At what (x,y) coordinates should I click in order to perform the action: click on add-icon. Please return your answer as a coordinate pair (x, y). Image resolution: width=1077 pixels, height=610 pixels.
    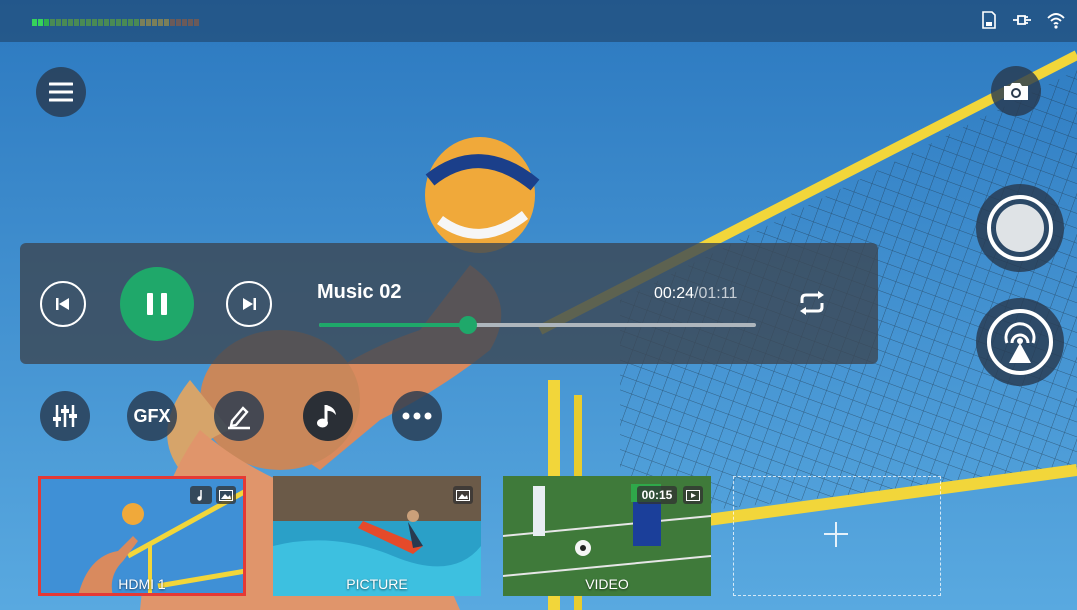
    Looking at the image, I should click on (836, 534).